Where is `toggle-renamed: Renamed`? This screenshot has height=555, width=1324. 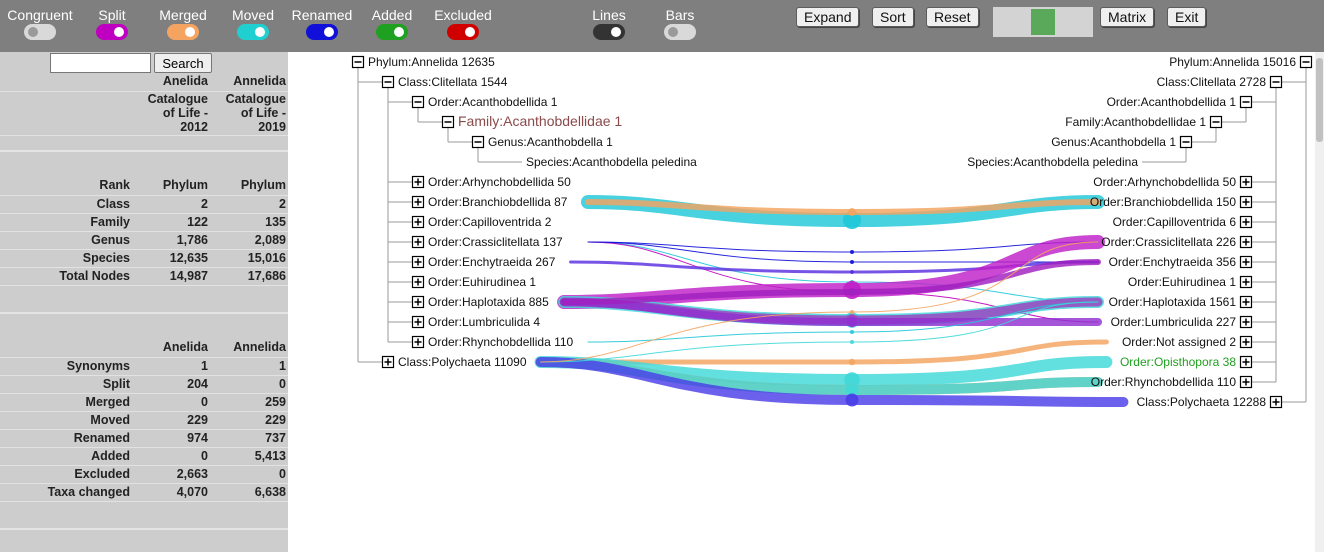 toggle-renamed: Renamed is located at coordinates (322, 25).